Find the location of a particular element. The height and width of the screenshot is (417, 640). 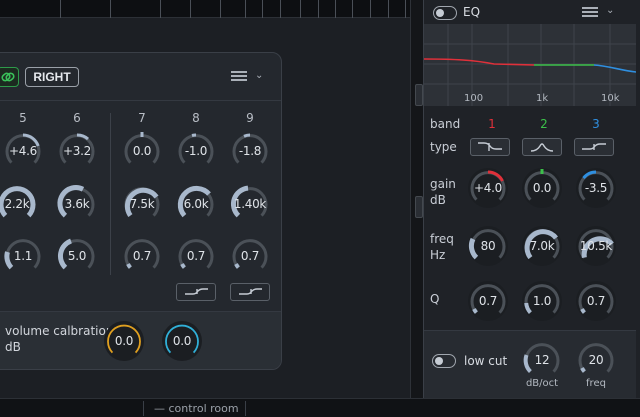

eq-q-knob-2: 1.0 is located at coordinates (542, 301).